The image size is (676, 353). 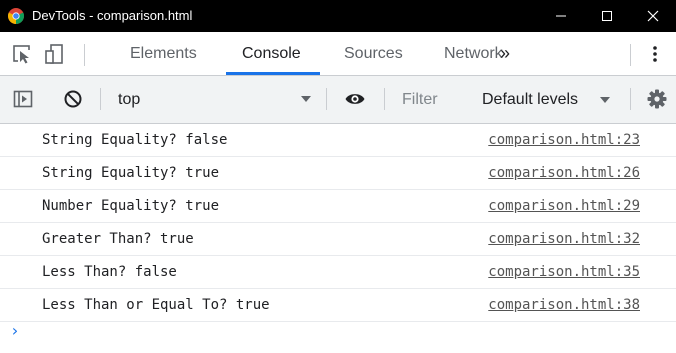 What do you see at coordinates (564, 140) in the screenshot?
I see `source-link: comparison.html:23` at bounding box center [564, 140].